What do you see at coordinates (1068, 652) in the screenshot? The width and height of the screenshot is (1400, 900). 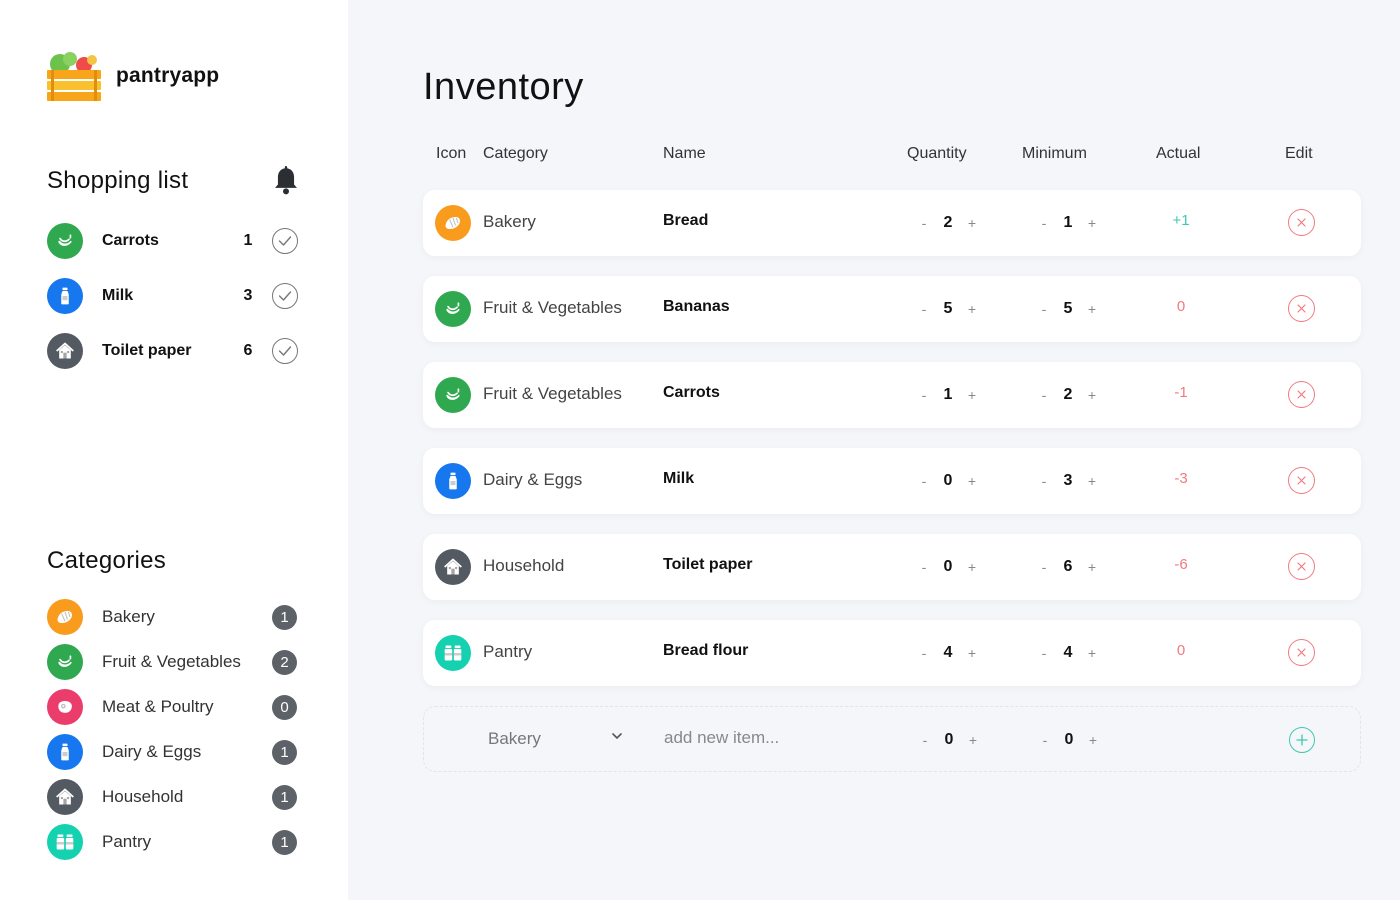 I see `minimum-value: 4` at bounding box center [1068, 652].